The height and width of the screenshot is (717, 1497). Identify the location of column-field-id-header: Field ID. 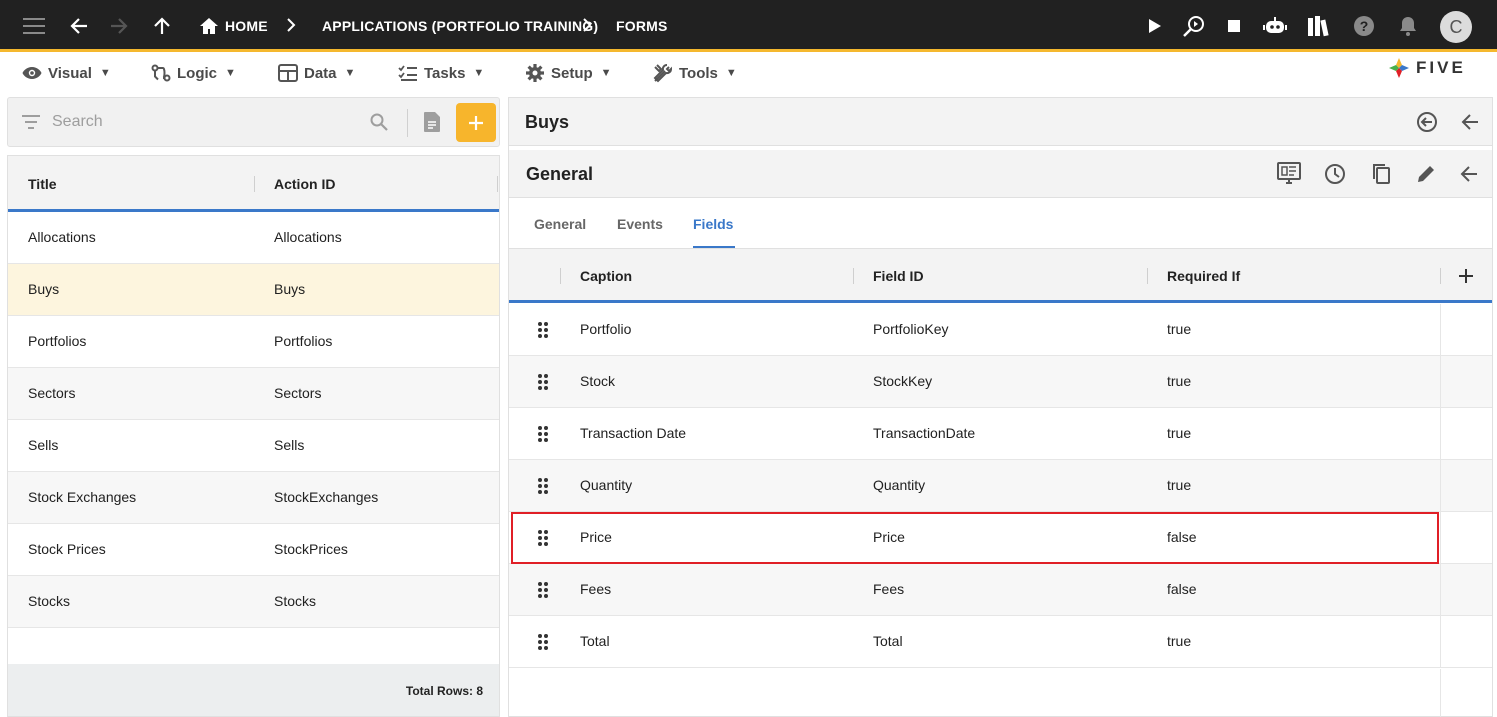
(898, 276).